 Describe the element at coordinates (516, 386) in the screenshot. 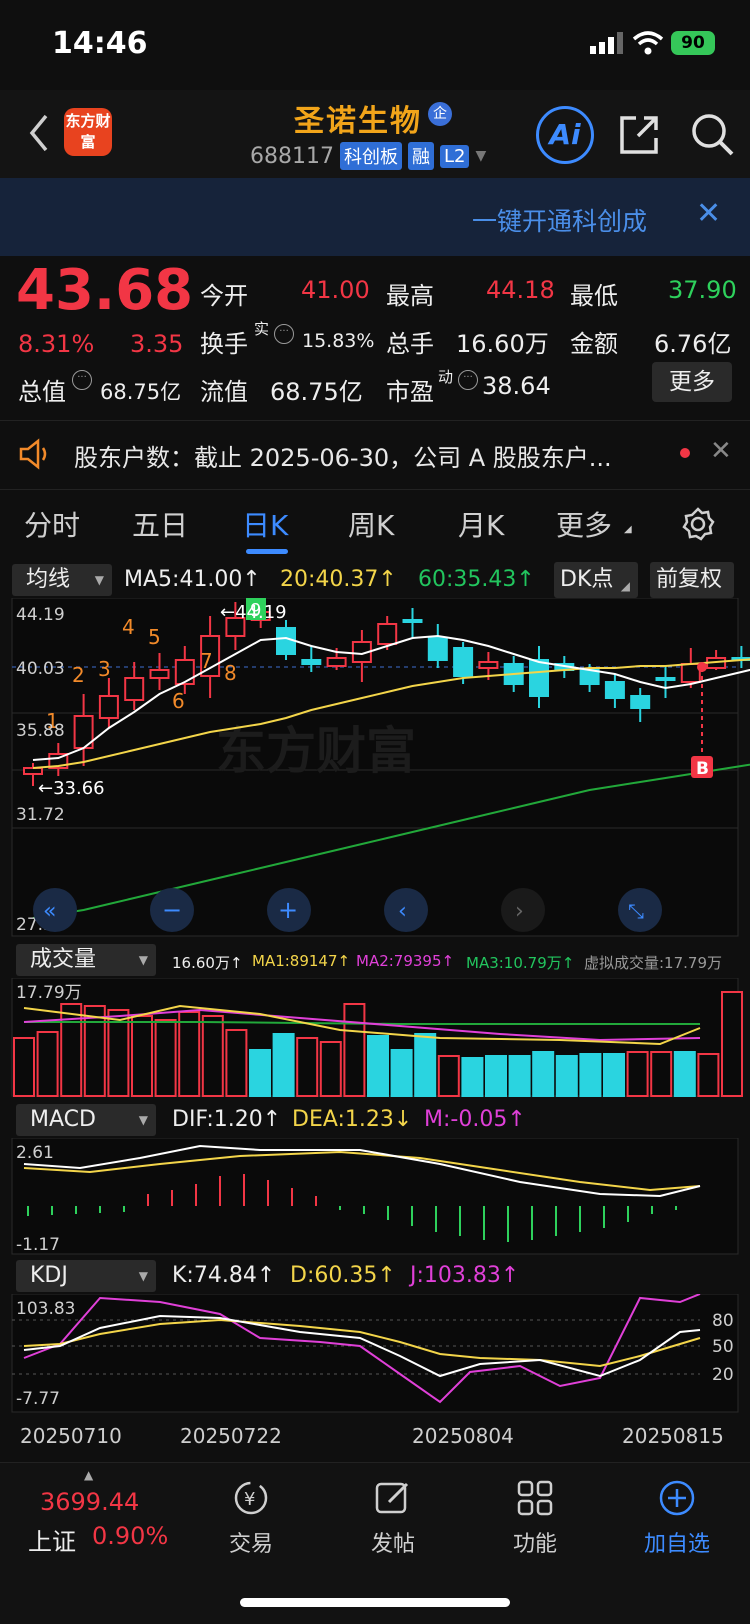

I see `pe-value: 38.64` at that location.